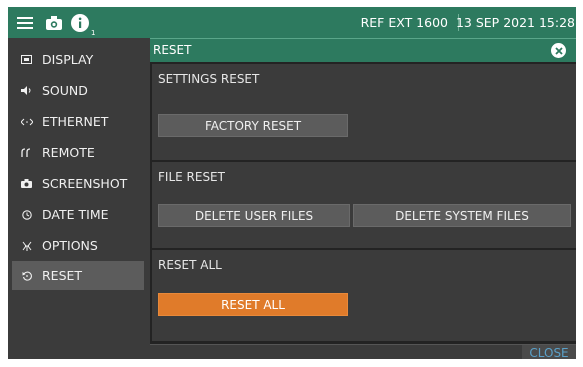 This screenshot has height=367, width=583. I want to click on sidebar-item-display: DISPLAY, so click(78, 59).